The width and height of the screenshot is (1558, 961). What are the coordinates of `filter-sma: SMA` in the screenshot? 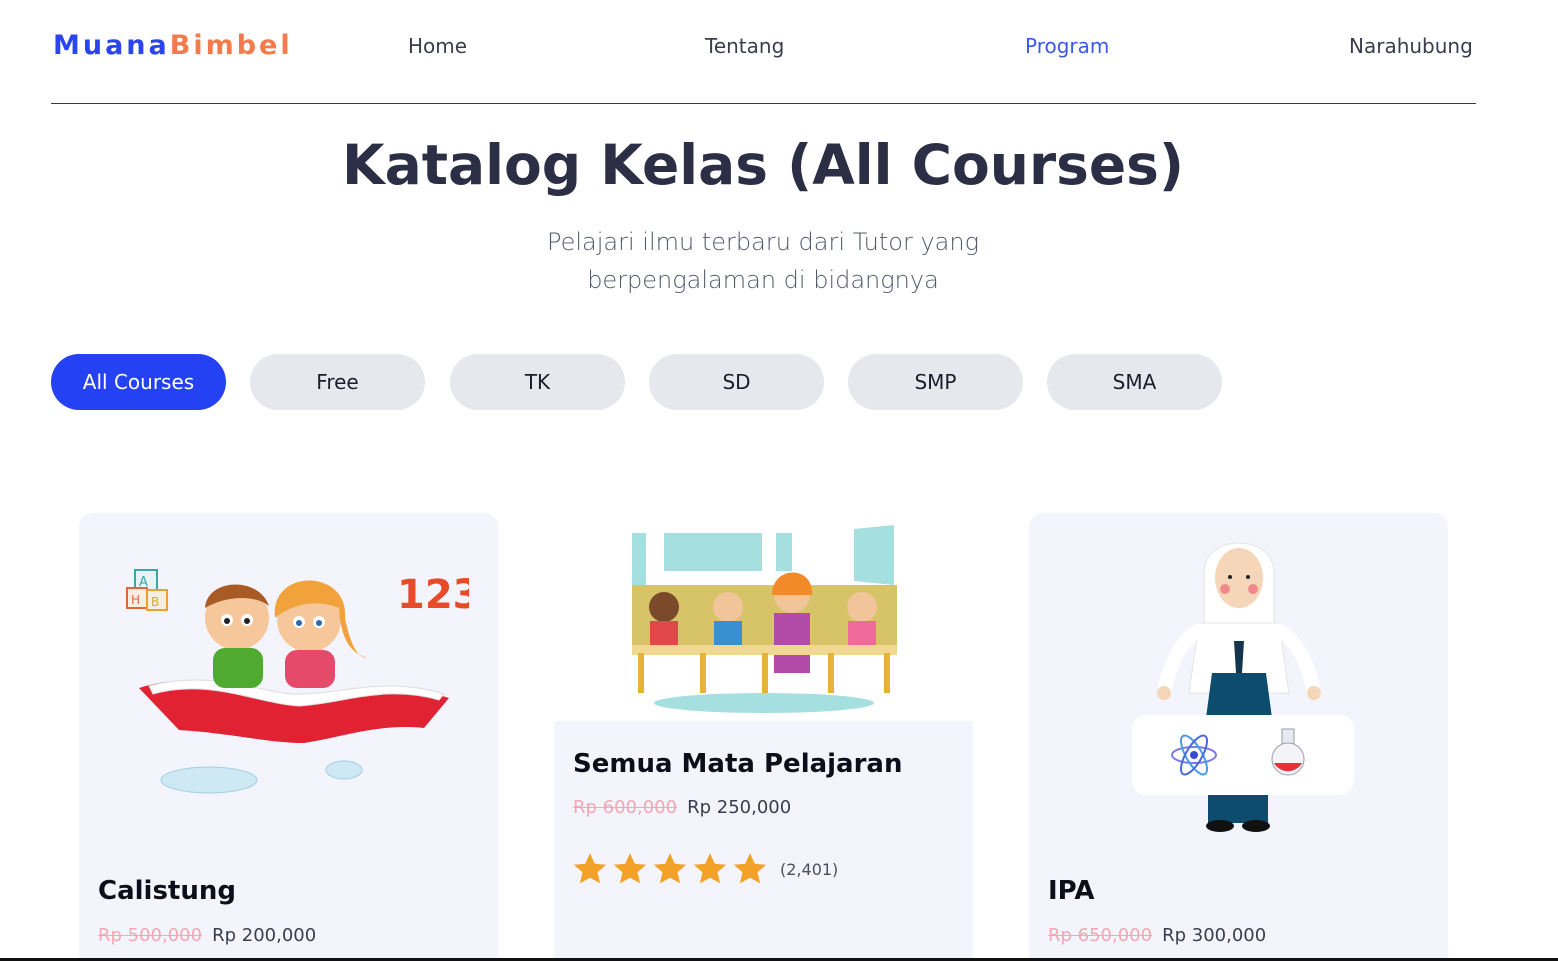 It's located at (1134, 382).